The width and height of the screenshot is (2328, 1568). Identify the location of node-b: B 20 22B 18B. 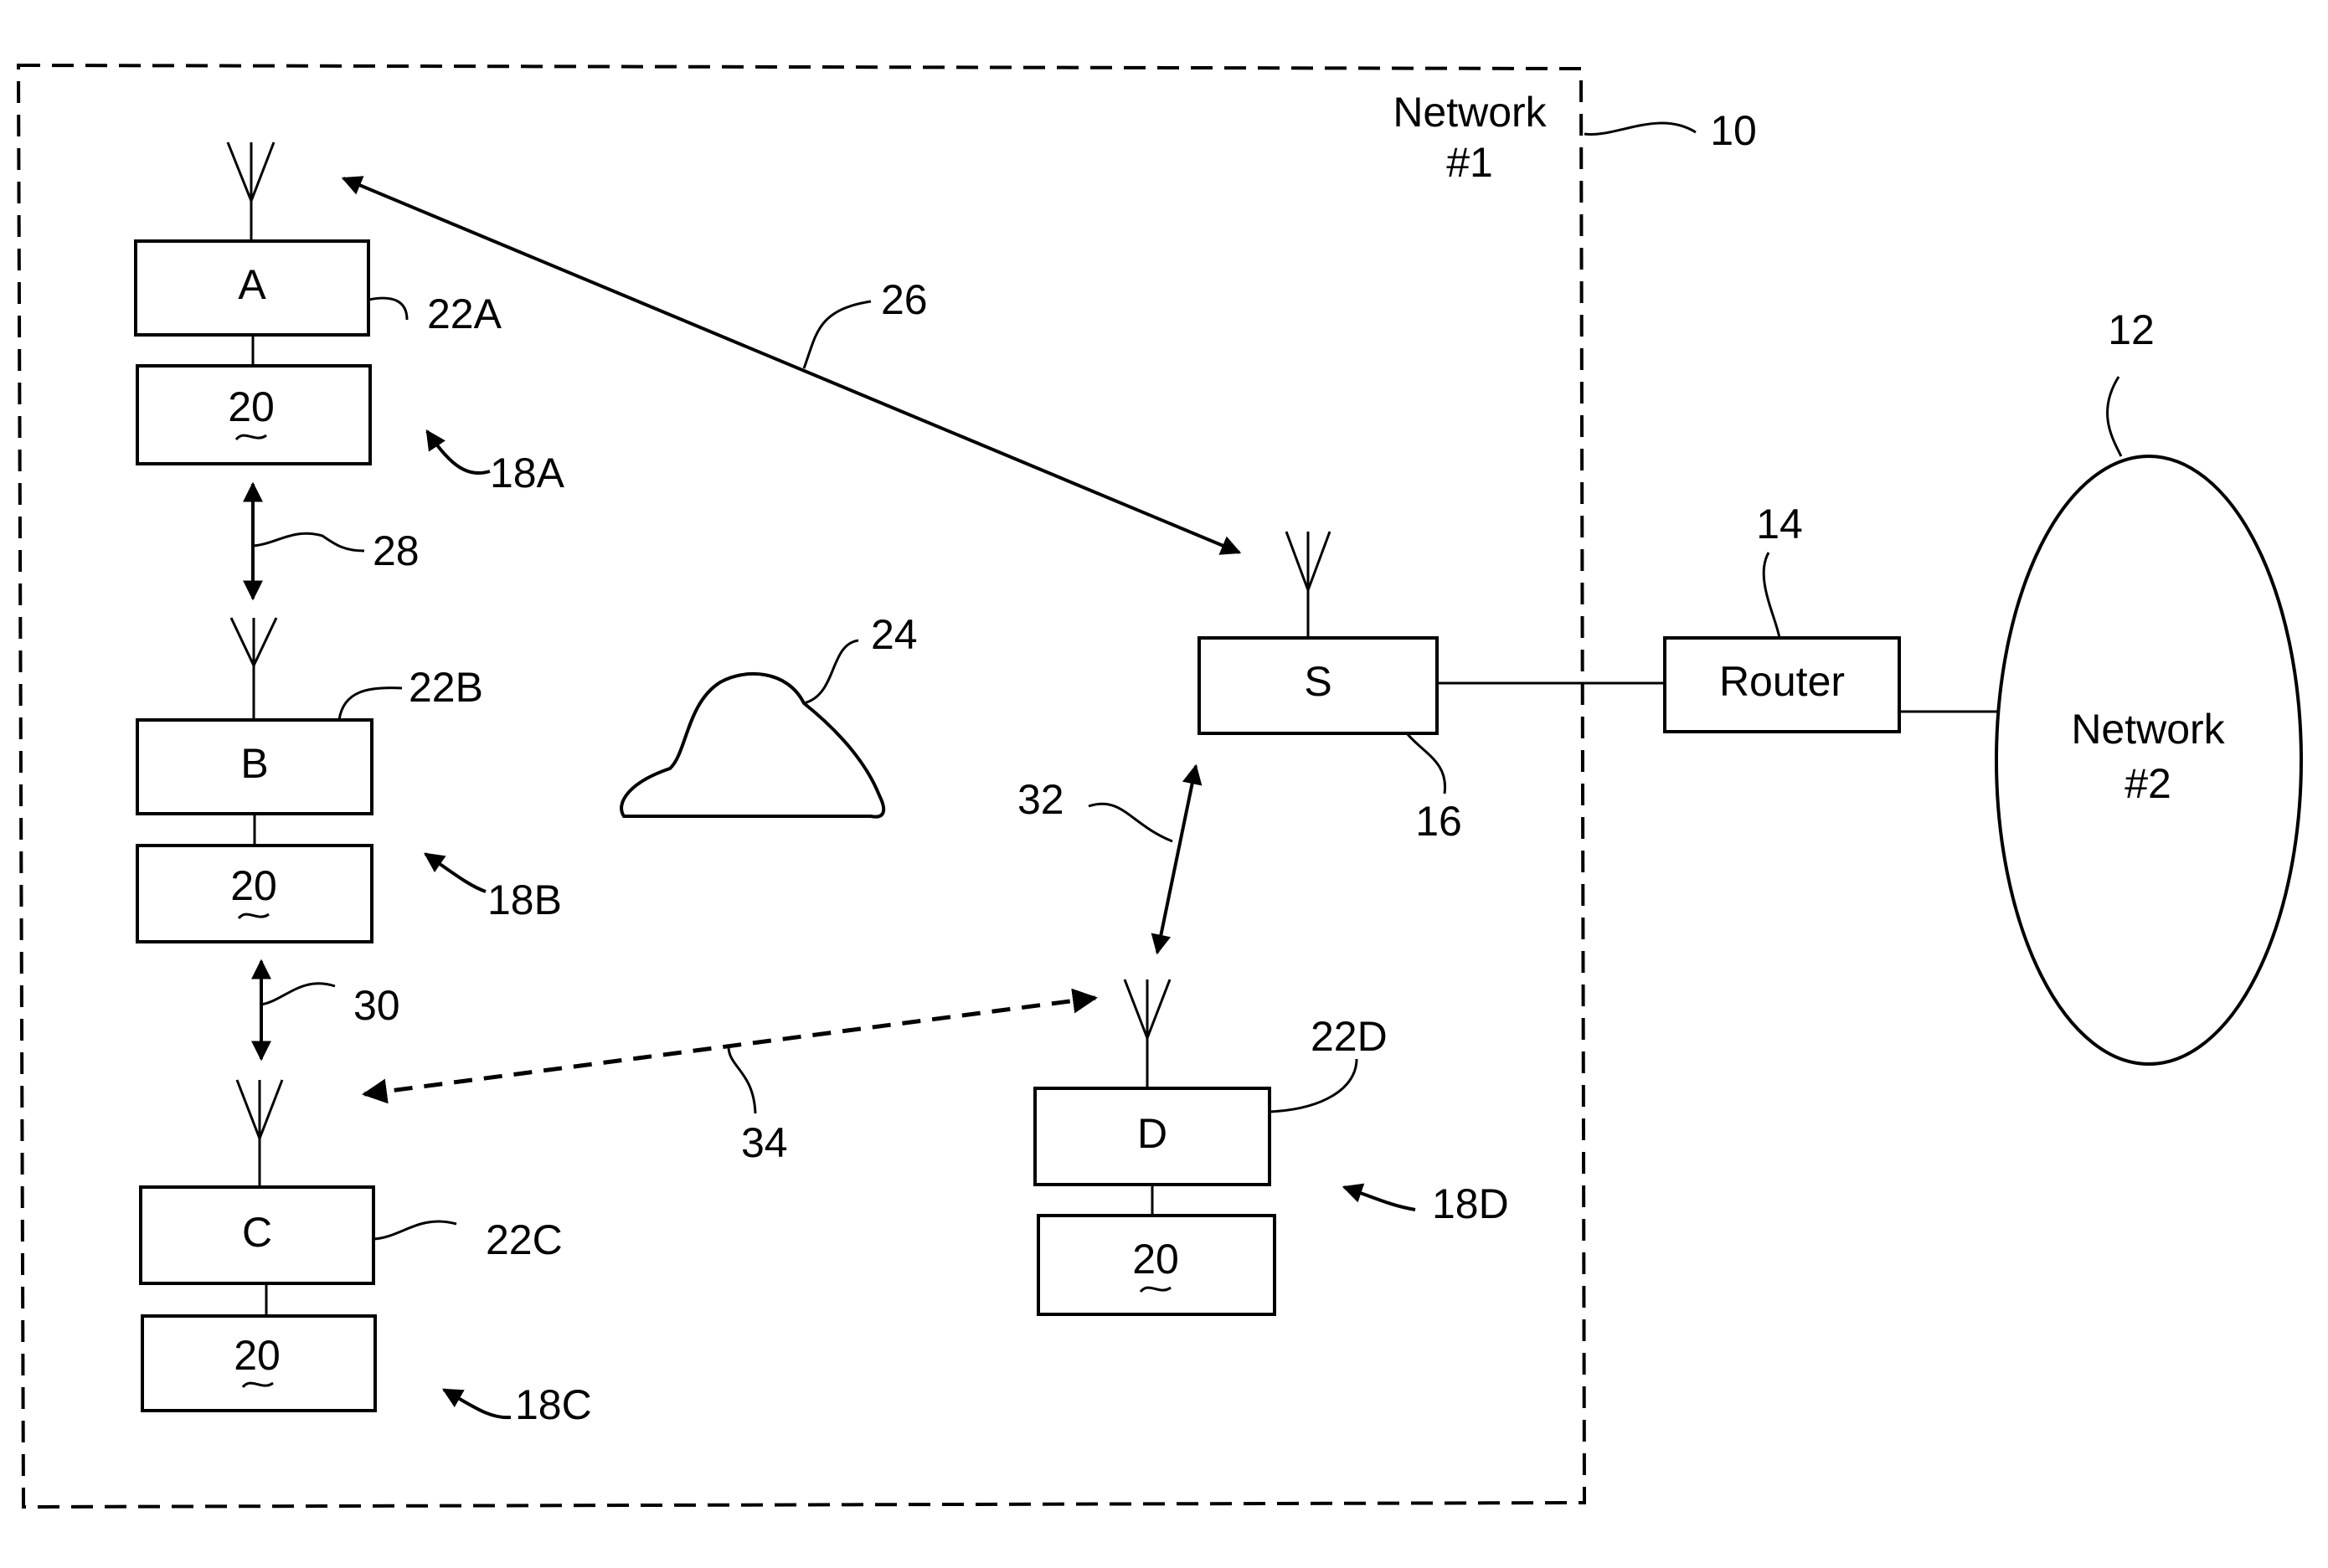
(349, 780).